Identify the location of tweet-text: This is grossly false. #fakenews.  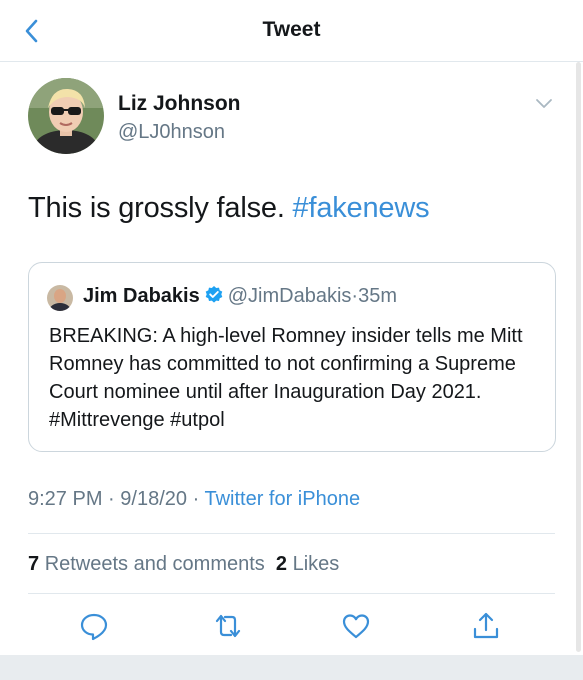
(229, 208).